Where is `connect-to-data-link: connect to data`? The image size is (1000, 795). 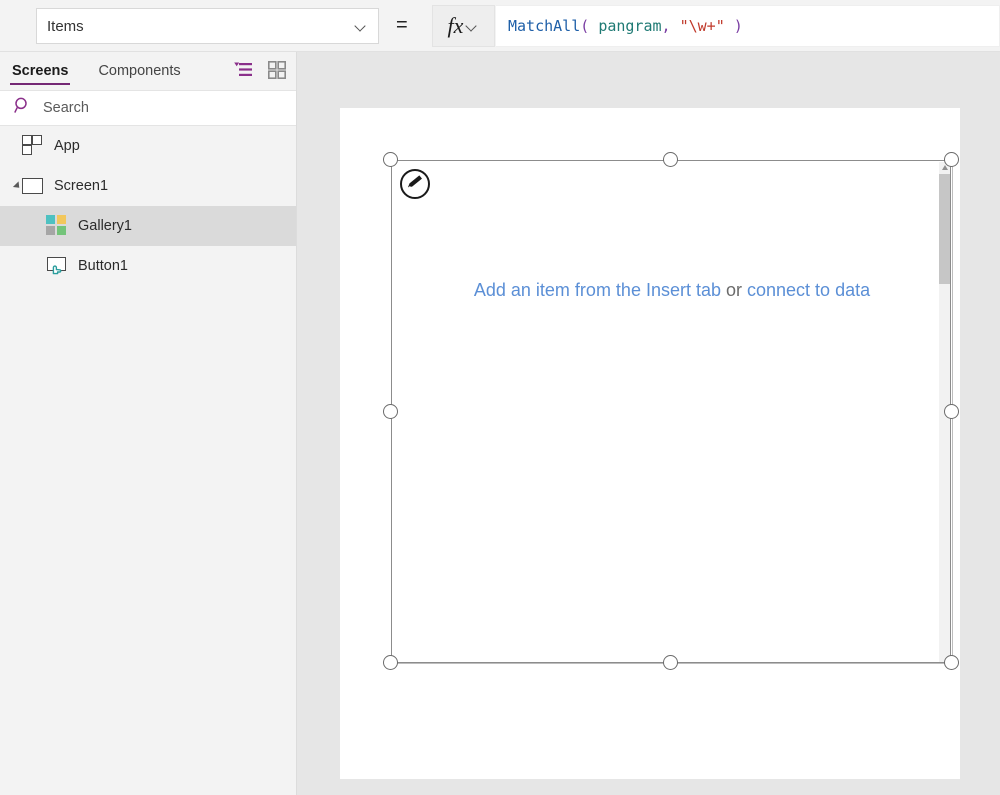 connect-to-data-link: connect to data is located at coordinates (808, 290).